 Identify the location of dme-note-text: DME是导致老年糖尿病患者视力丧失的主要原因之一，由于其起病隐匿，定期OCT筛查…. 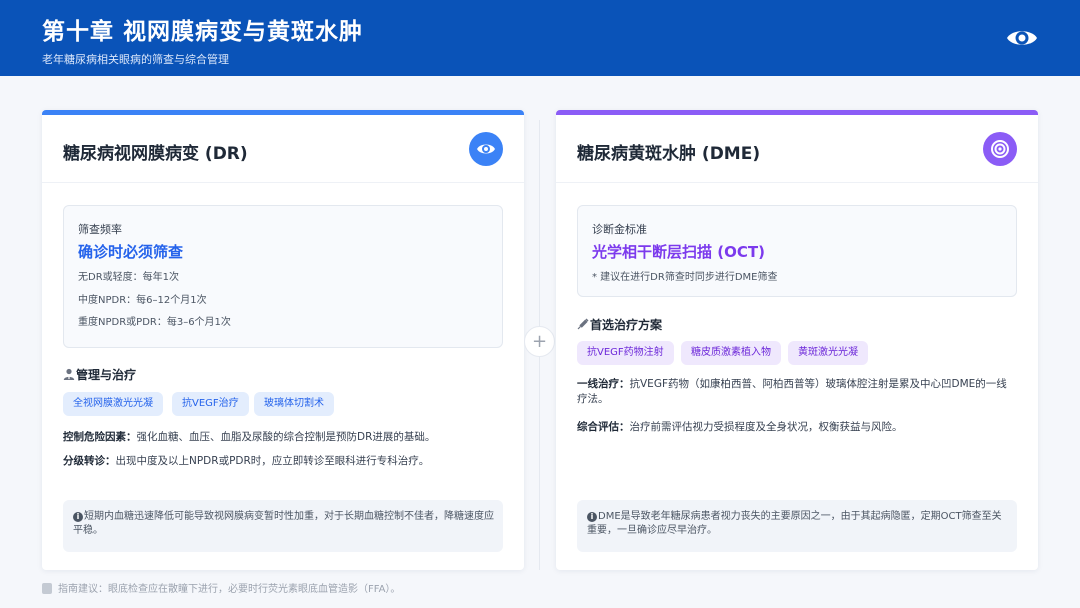
(794, 523).